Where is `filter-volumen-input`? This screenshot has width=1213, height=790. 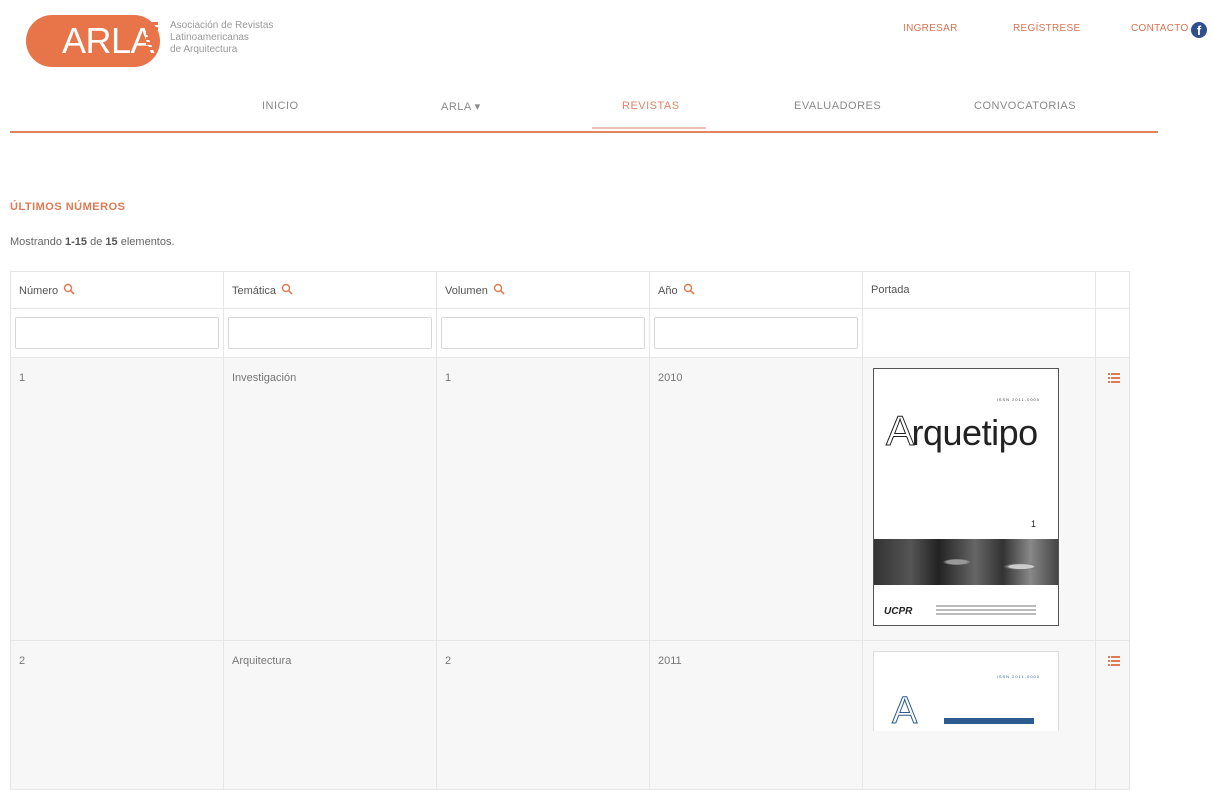 filter-volumen-input is located at coordinates (543, 333).